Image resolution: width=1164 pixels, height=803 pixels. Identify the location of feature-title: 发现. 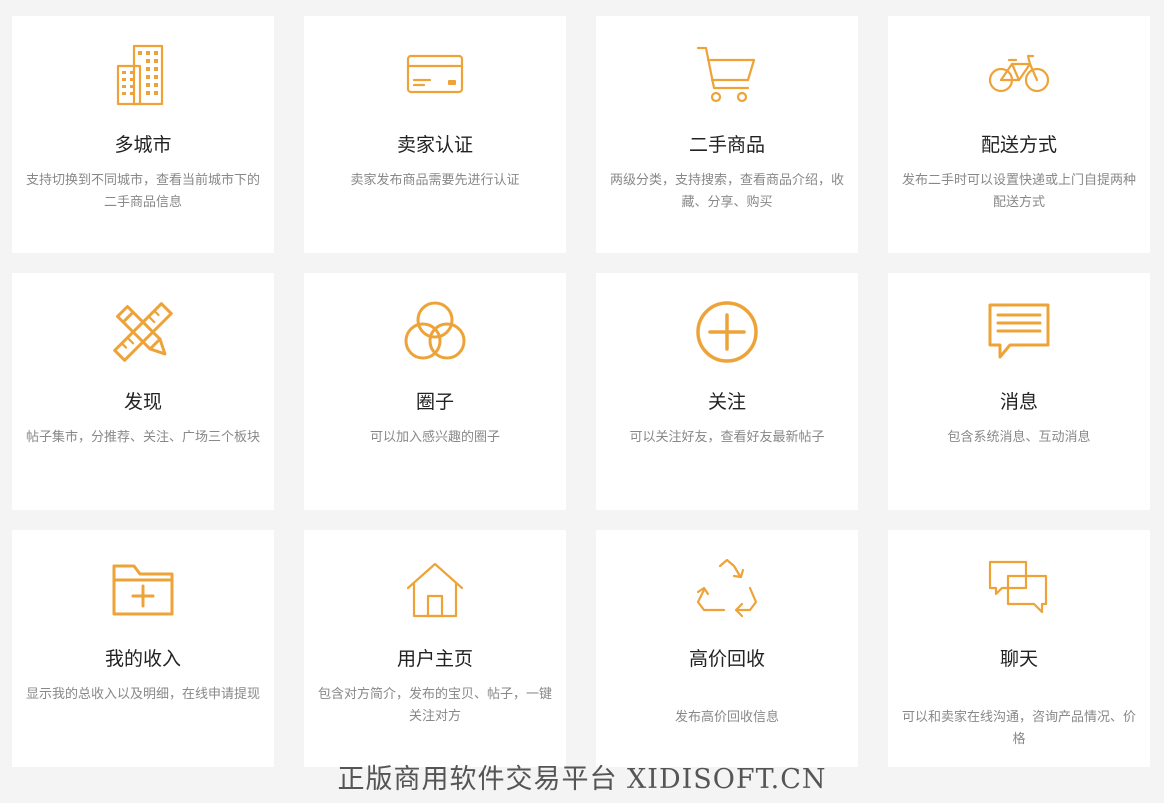
(142, 402).